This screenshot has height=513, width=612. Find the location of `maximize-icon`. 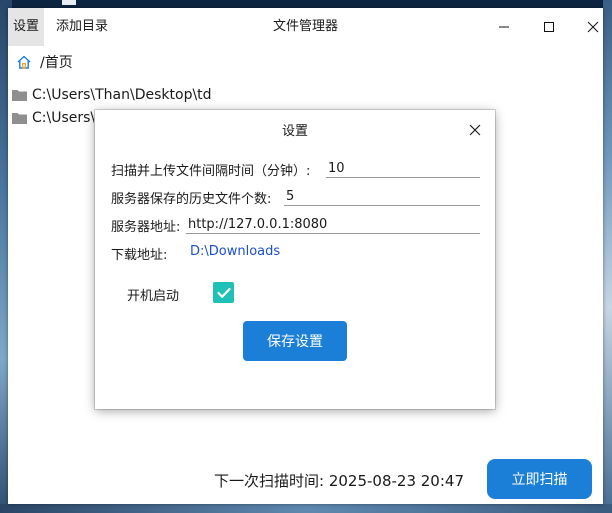

maximize-icon is located at coordinates (549, 27).